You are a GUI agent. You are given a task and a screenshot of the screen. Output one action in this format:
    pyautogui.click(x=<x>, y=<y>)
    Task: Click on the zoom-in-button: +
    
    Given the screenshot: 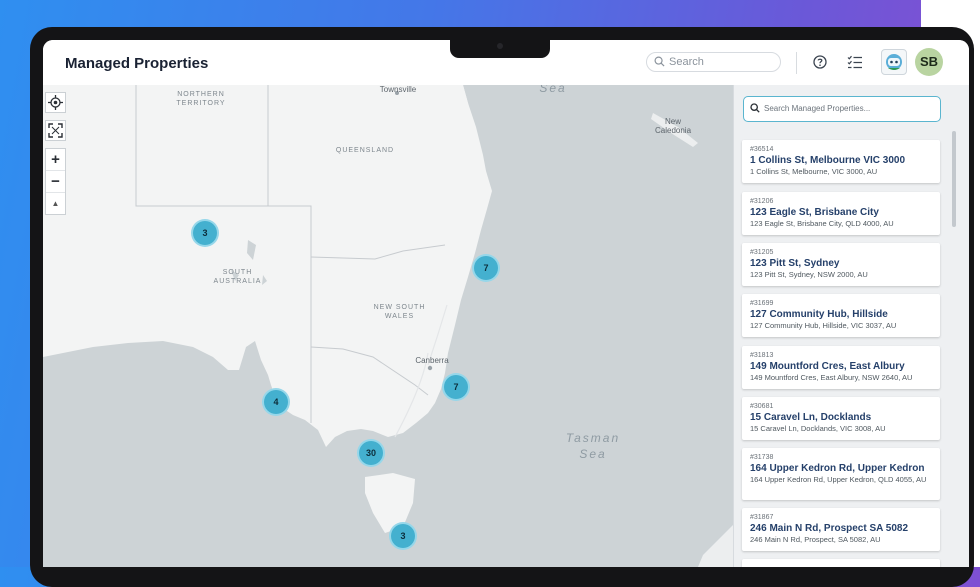 What is the action you would take?
    pyautogui.click(x=55, y=159)
    